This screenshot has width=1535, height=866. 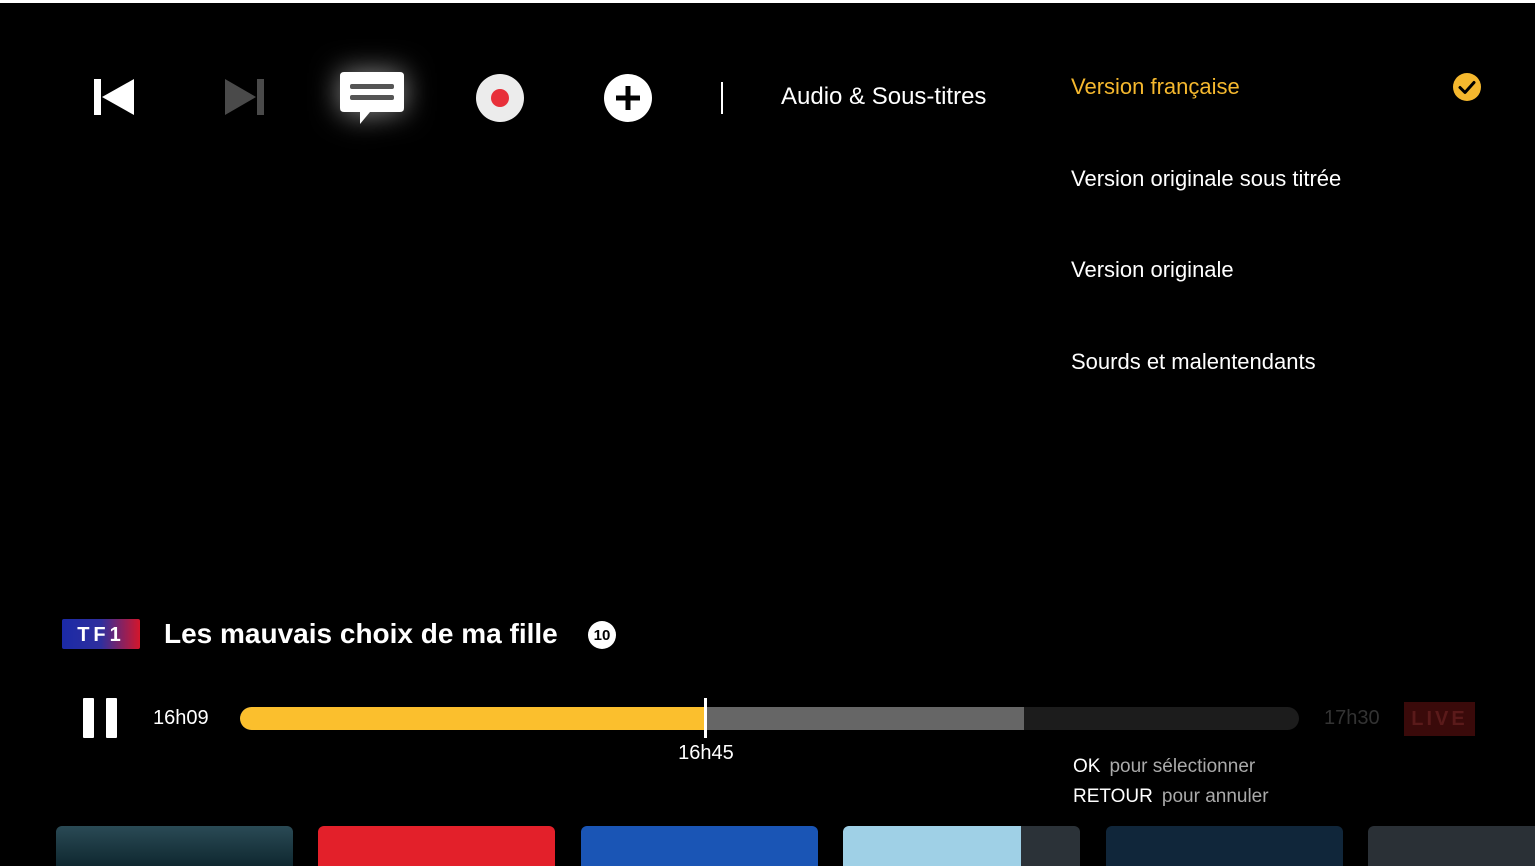 I want to click on program-title: Les mauvais choix de ma fille, so click(x=361, y=633).